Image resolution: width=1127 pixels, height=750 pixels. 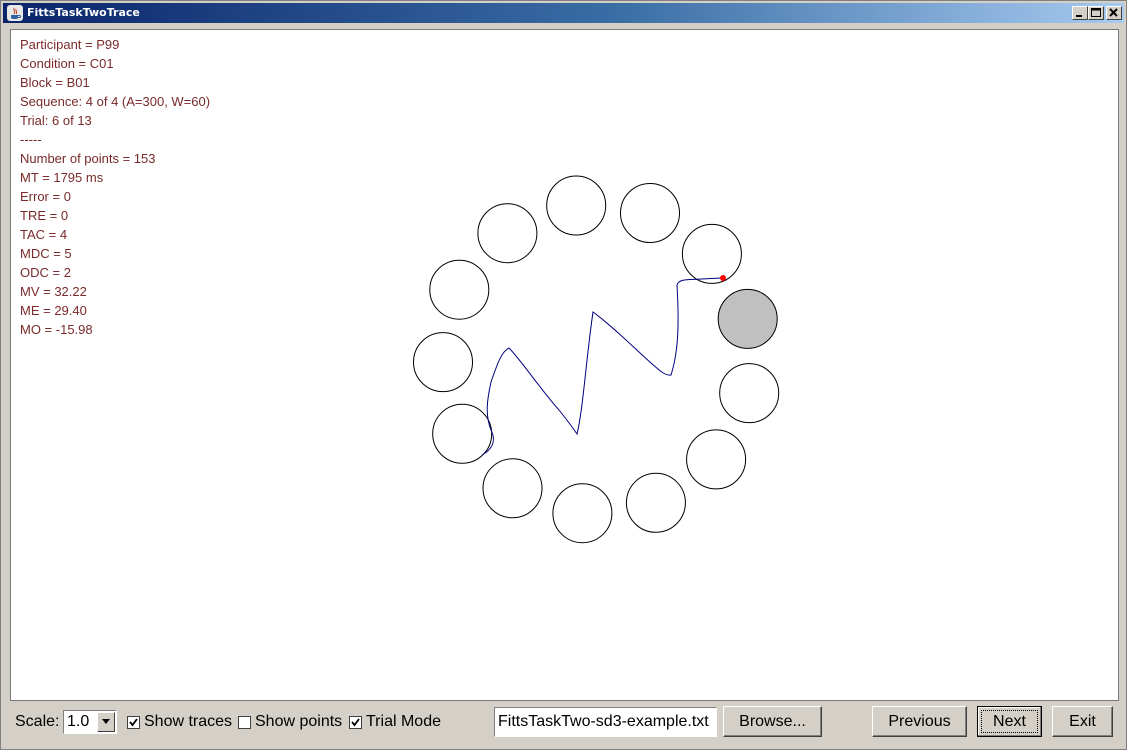 What do you see at coordinates (602, 366) in the screenshot?
I see `cursor-trace-path` at bounding box center [602, 366].